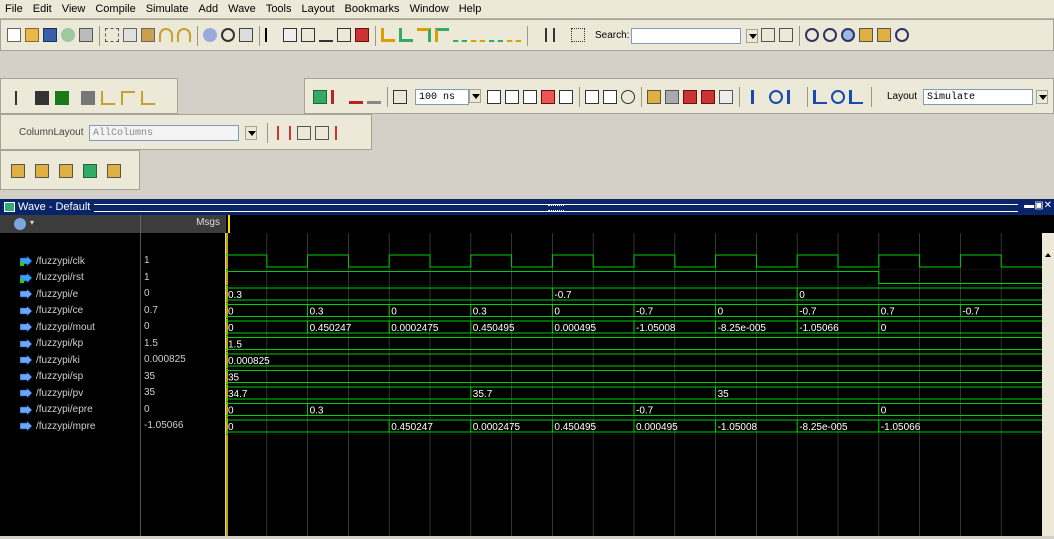 The width and height of the screenshot is (1054, 539). What do you see at coordinates (184, 35) in the screenshot?
I see `redo-icon` at bounding box center [184, 35].